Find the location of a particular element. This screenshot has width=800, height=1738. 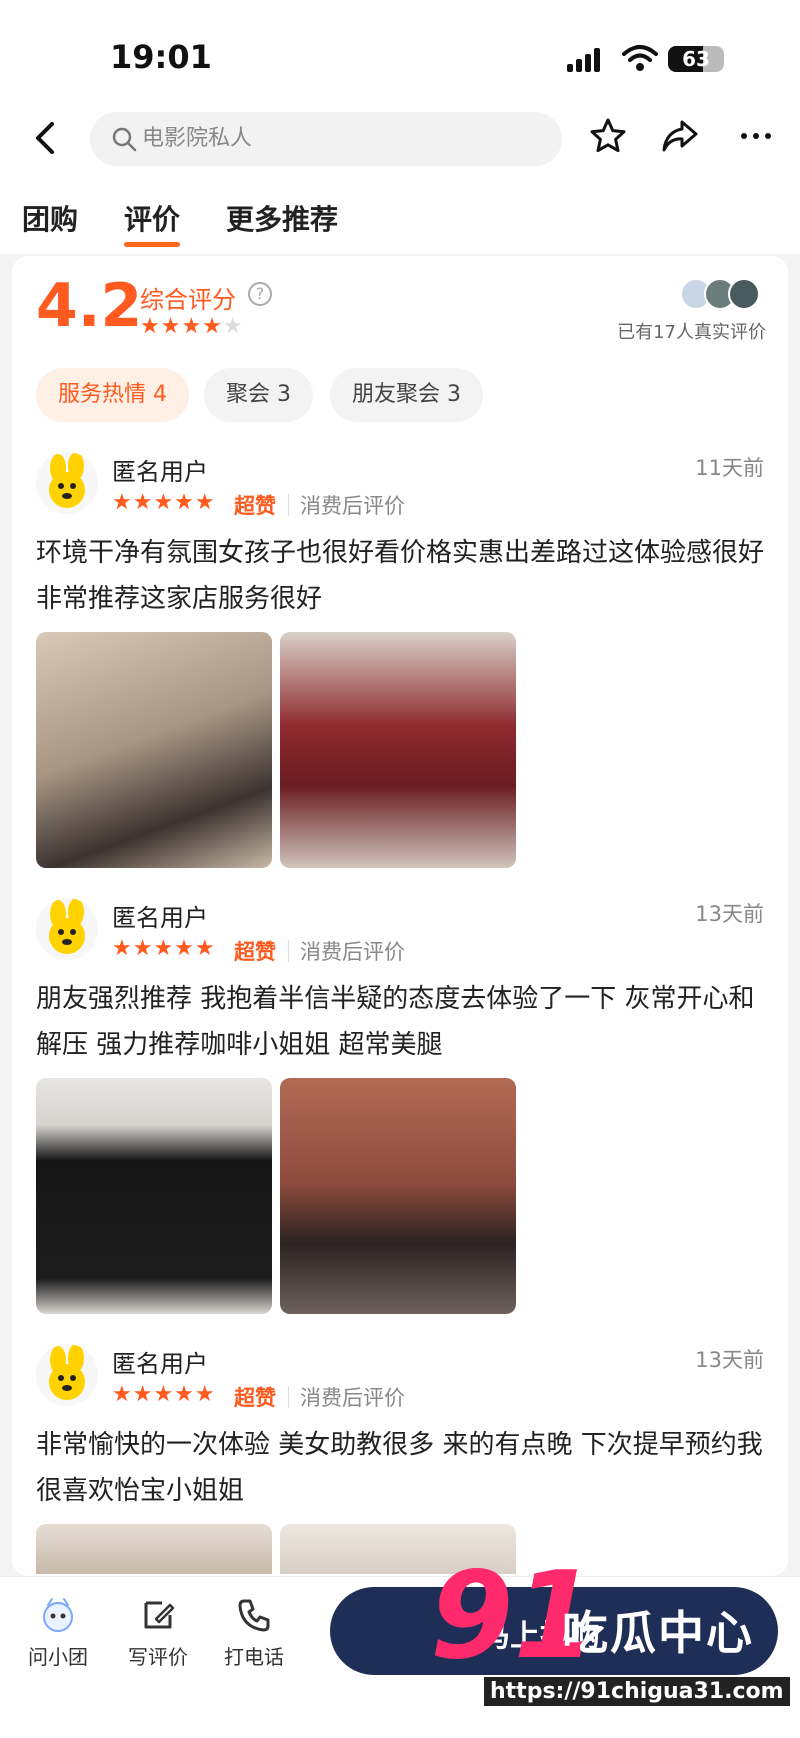

back-icon is located at coordinates (46, 138).